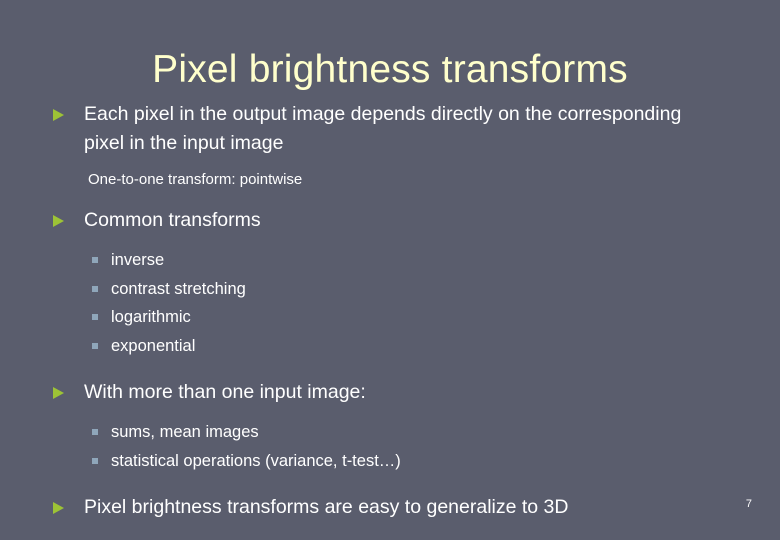  Describe the element at coordinates (395, 432) in the screenshot. I see `bullet-item-level2: sums, mean images` at that location.